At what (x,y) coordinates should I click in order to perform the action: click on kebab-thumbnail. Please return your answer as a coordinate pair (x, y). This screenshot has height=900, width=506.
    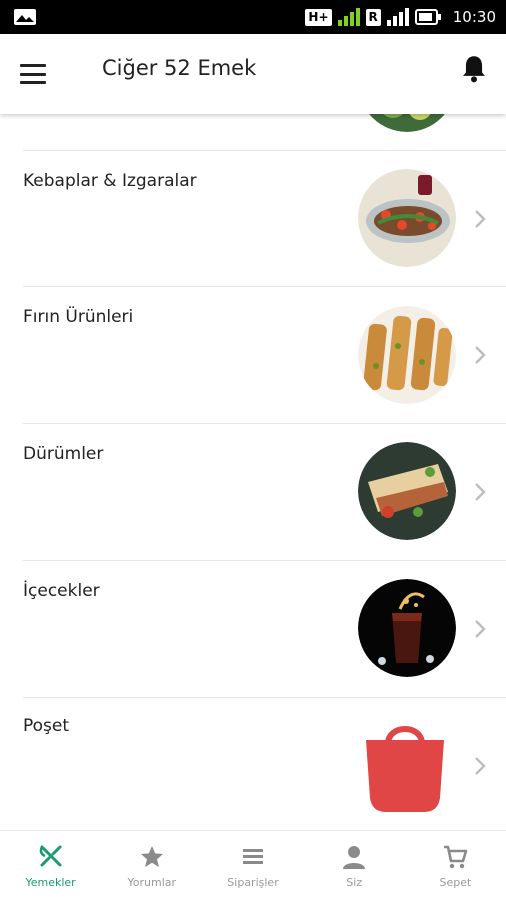
    Looking at the image, I should click on (407, 218).